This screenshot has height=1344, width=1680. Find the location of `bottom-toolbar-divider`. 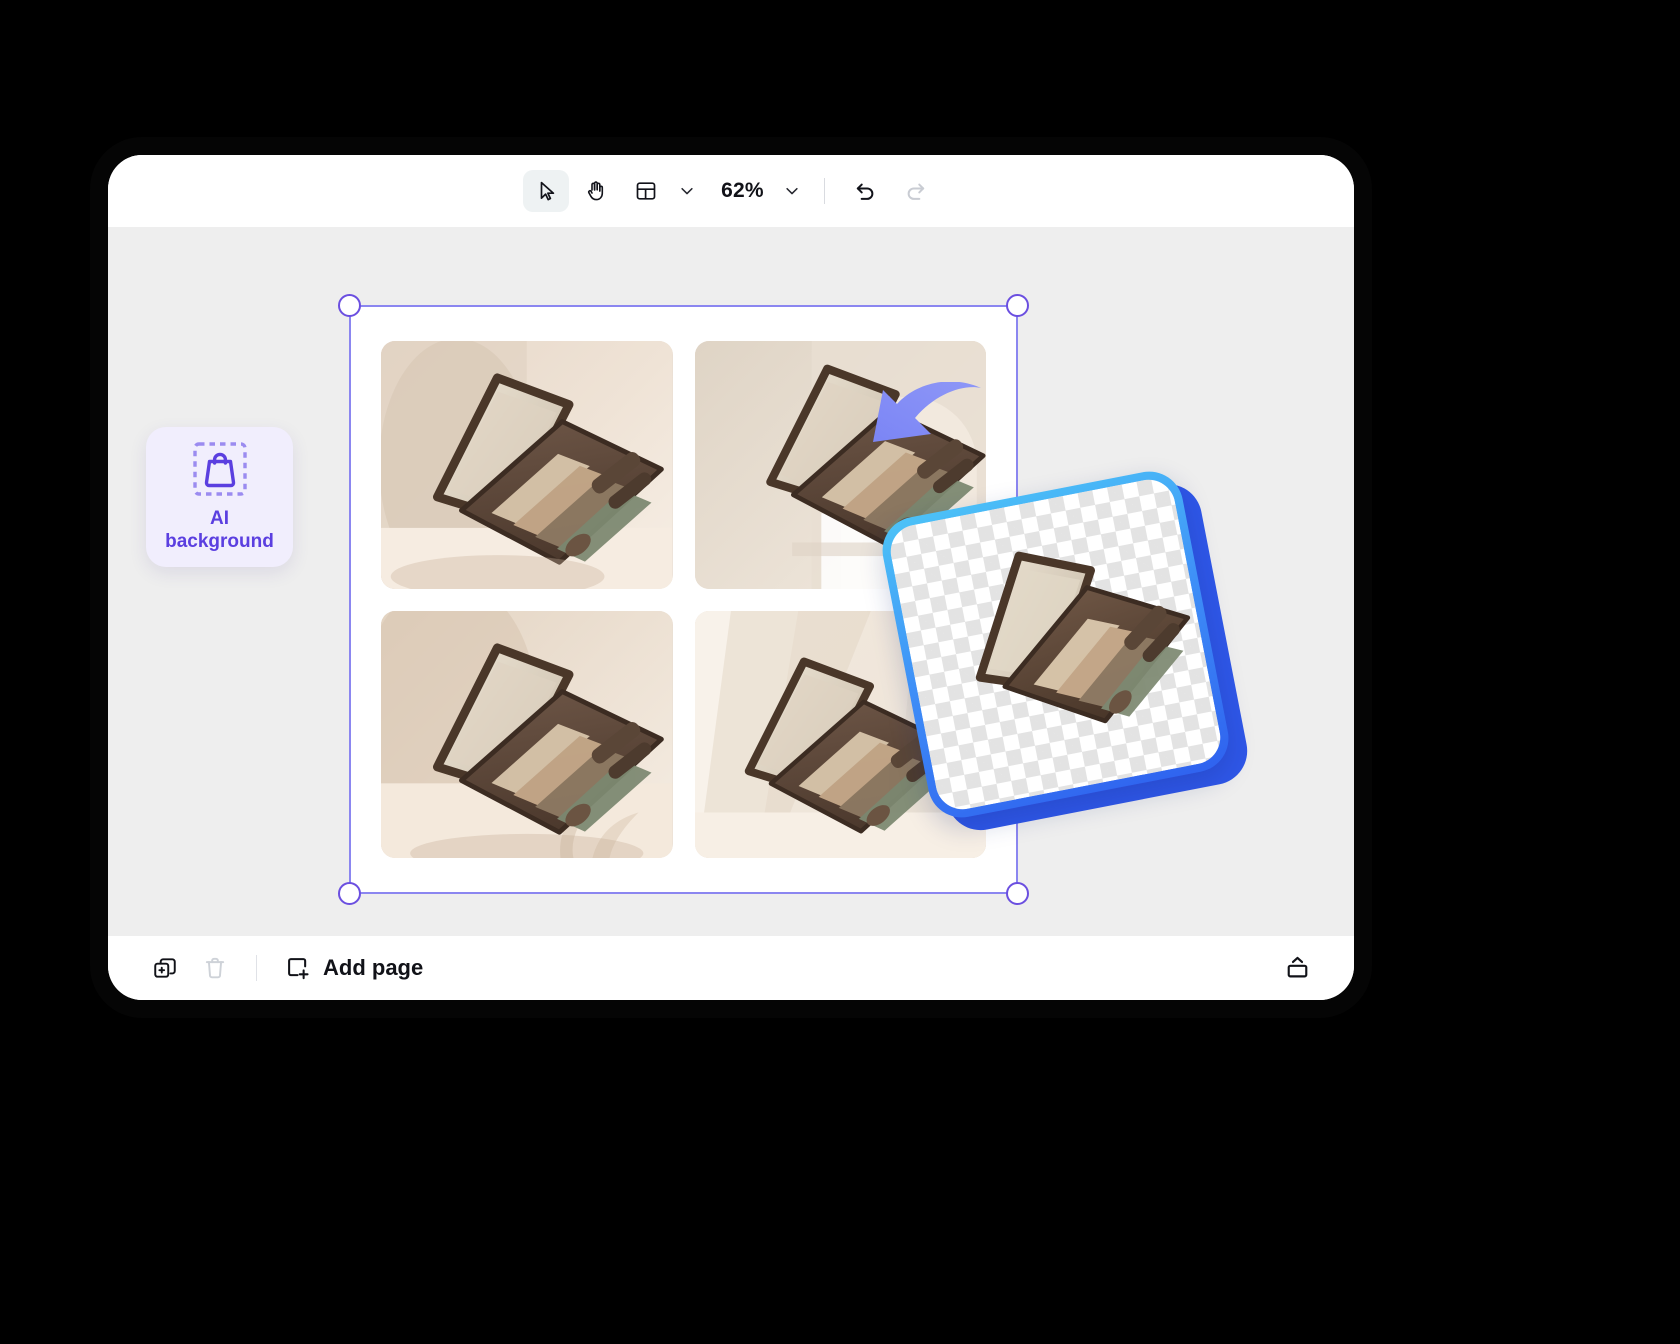

bottom-toolbar-divider is located at coordinates (256, 968).